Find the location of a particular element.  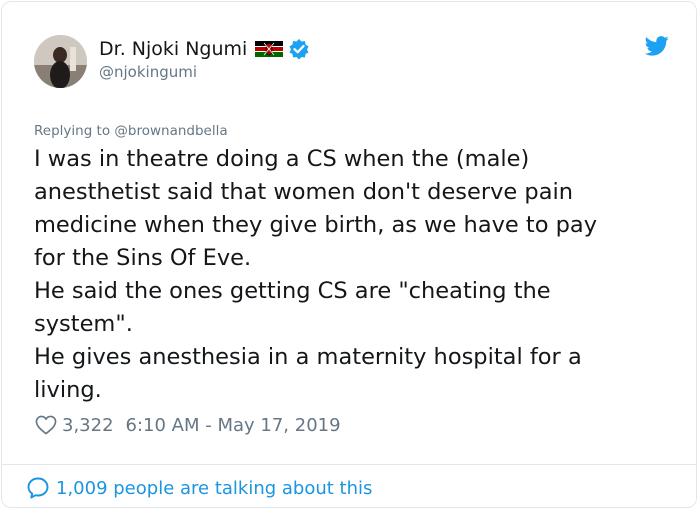

tweet-line: living. is located at coordinates (68, 390).